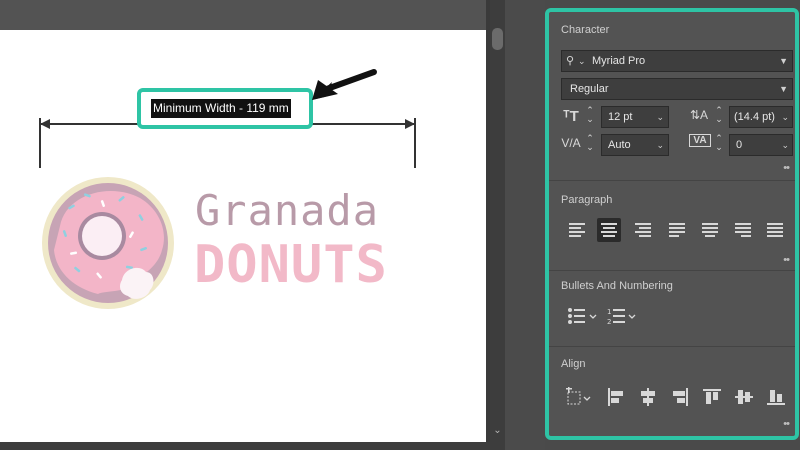  What do you see at coordinates (775, 230) in the screenshot?
I see `justify-all-button` at bounding box center [775, 230].